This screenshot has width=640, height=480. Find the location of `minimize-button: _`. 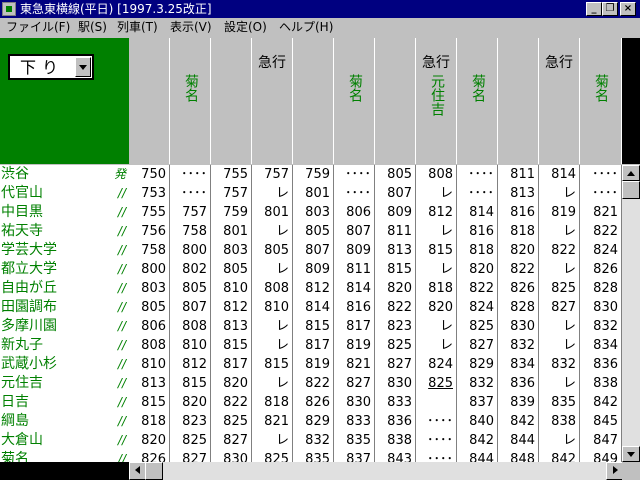

minimize-button: _ is located at coordinates (594, 9).